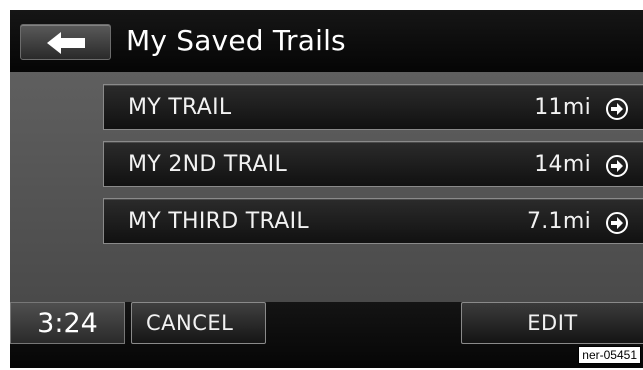 This screenshot has width=643, height=370. I want to click on trail-name: MY TRAIL, so click(180, 107).